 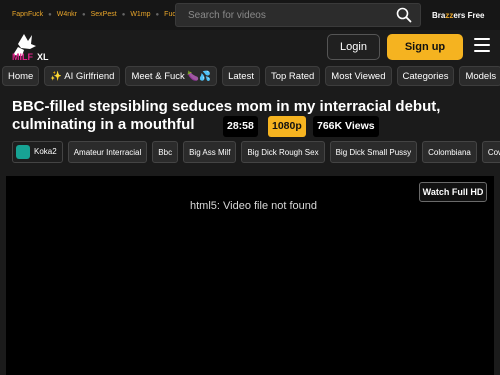 I want to click on uploader-name: Koka2, so click(x=45, y=151).